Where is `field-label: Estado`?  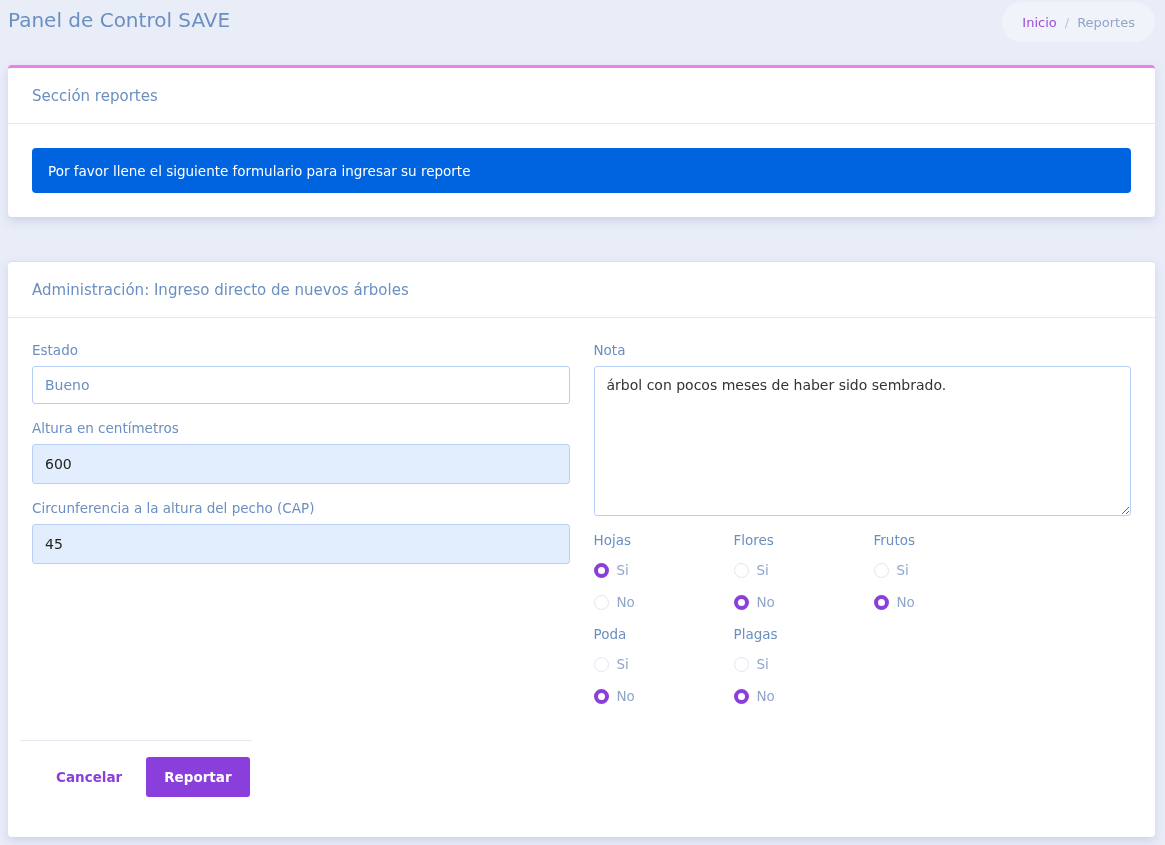
field-label: Estado is located at coordinates (55, 350).